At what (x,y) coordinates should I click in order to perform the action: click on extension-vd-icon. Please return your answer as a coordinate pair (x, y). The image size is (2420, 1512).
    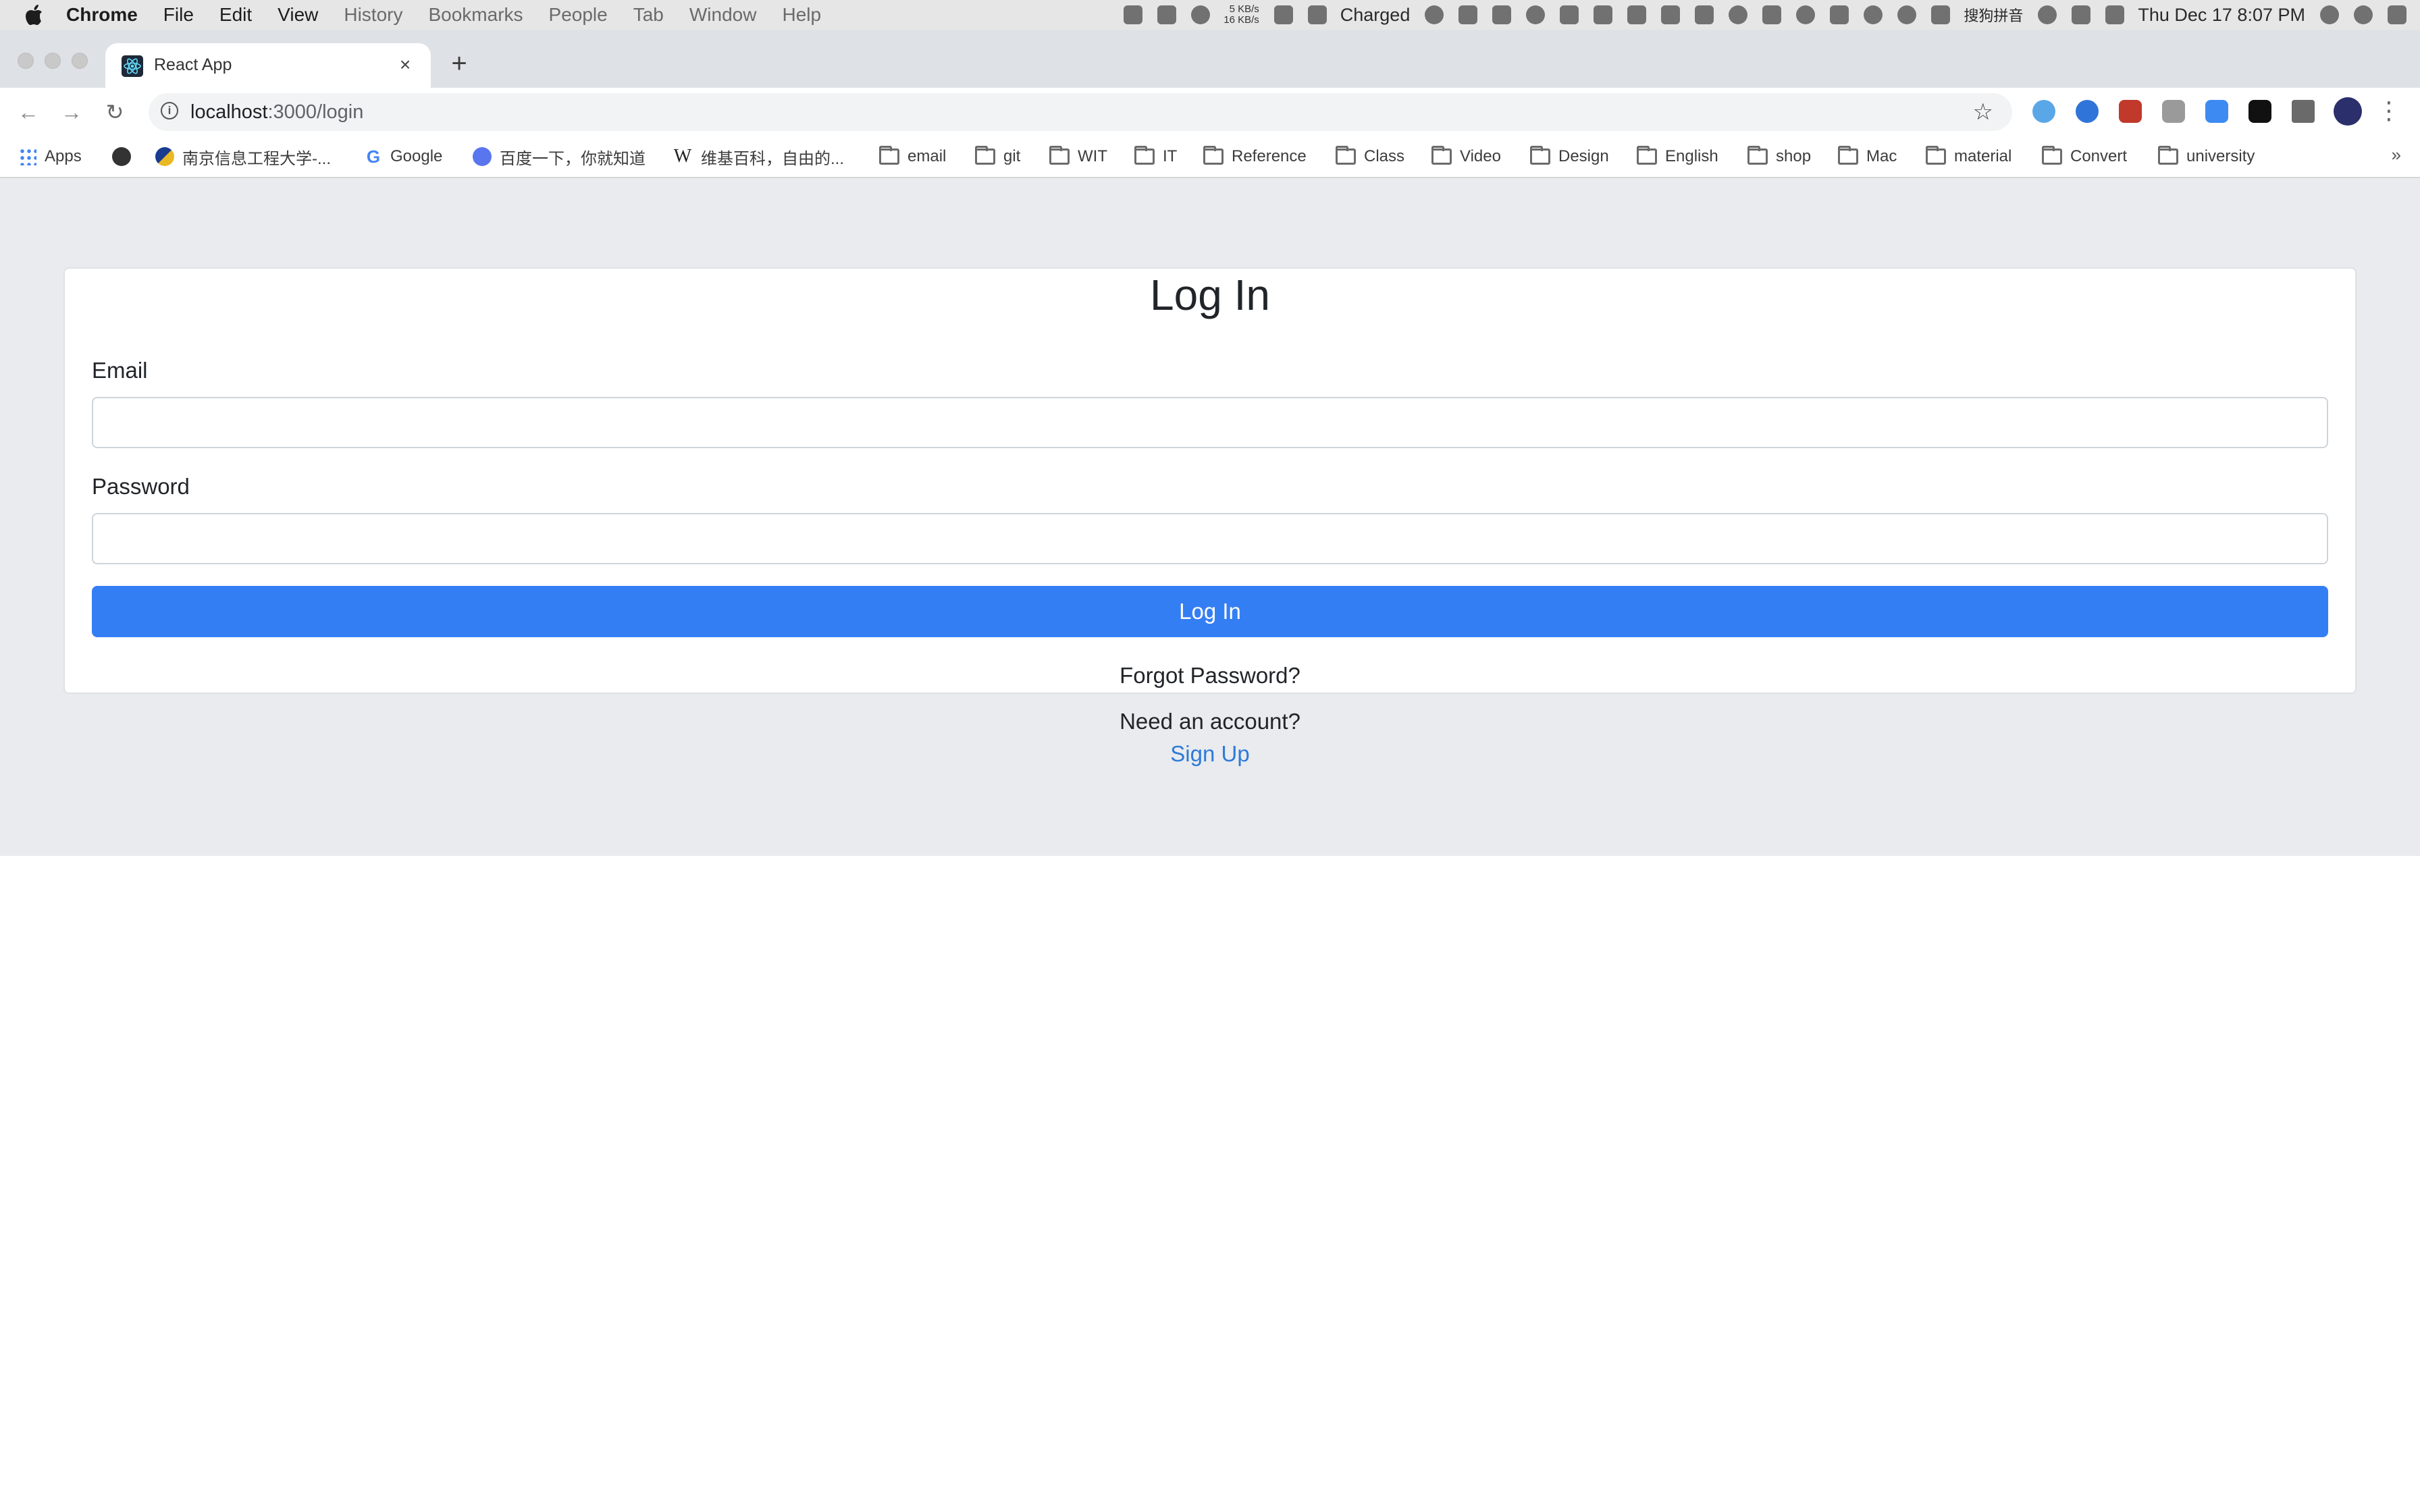
    Looking at the image, I should click on (2259, 111).